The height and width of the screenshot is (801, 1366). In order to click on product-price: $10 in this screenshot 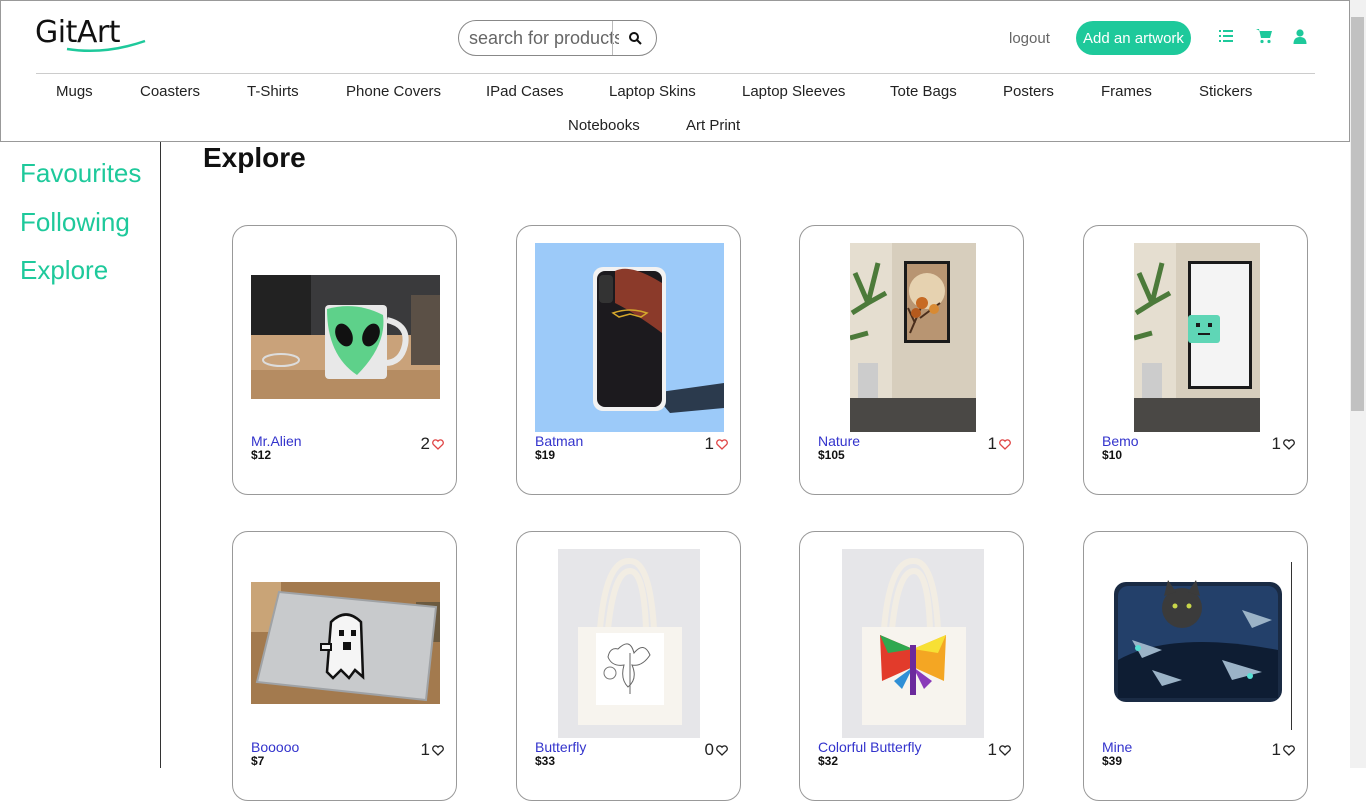, I will do `click(1112, 455)`.